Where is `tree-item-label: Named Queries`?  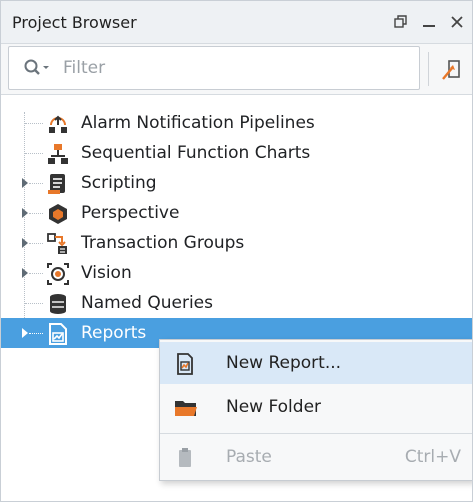
tree-item-label: Named Queries is located at coordinates (147, 303).